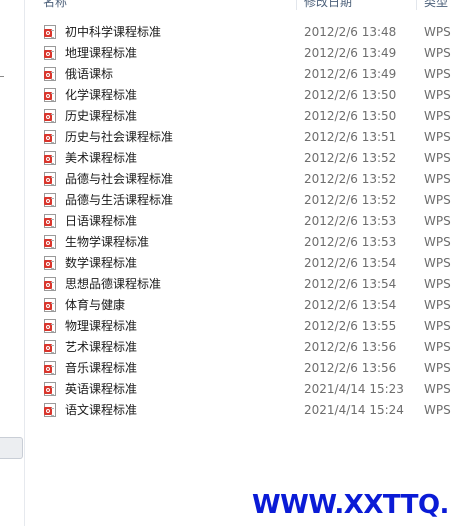 The image size is (451, 526). I want to click on nav-pane-scrollbar-thumb, so click(11, 448).